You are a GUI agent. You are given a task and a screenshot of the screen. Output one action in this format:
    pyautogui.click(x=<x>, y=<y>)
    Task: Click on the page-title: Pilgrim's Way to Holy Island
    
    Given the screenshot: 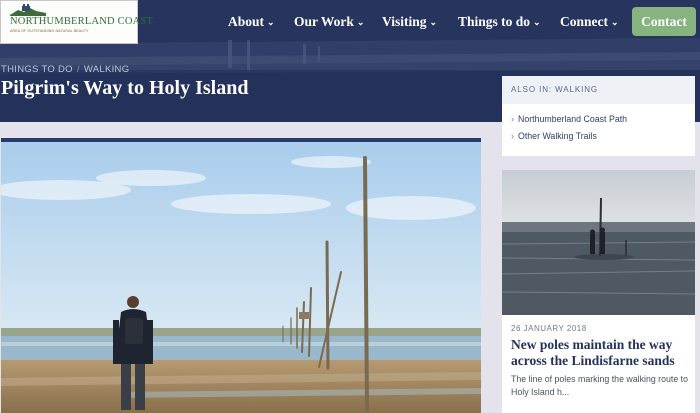 What is the action you would take?
    pyautogui.click(x=125, y=88)
    